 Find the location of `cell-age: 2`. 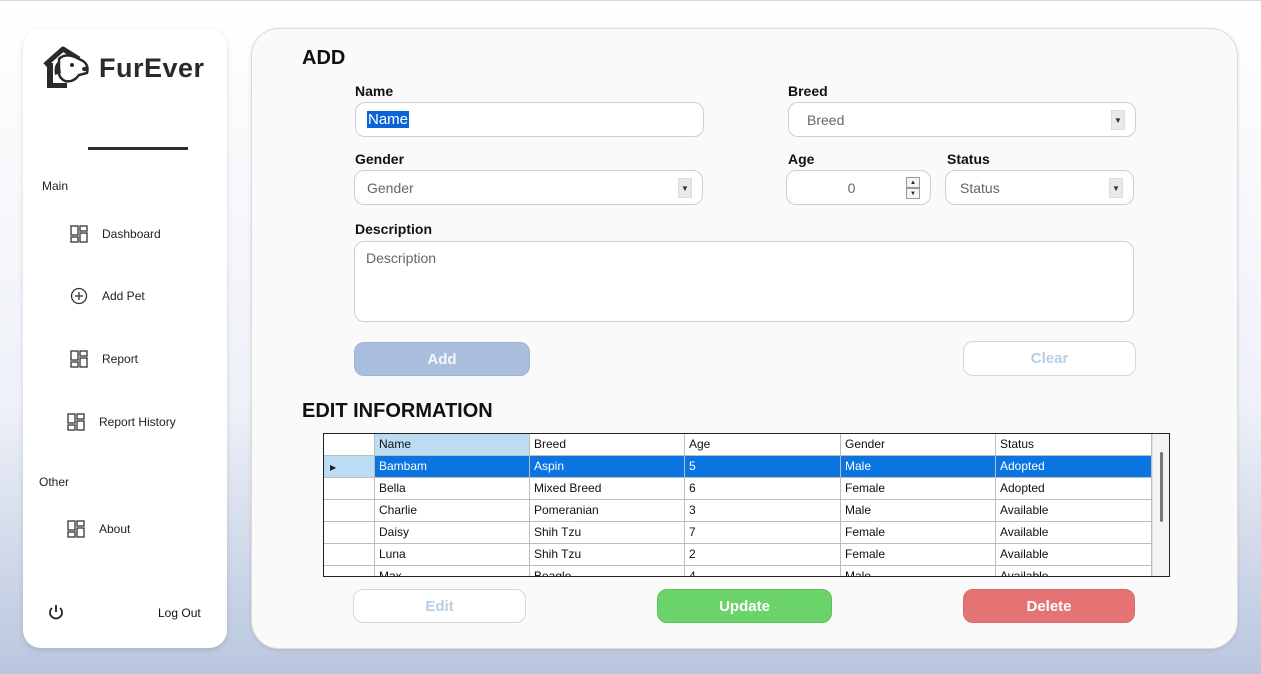

cell-age: 2 is located at coordinates (763, 555).